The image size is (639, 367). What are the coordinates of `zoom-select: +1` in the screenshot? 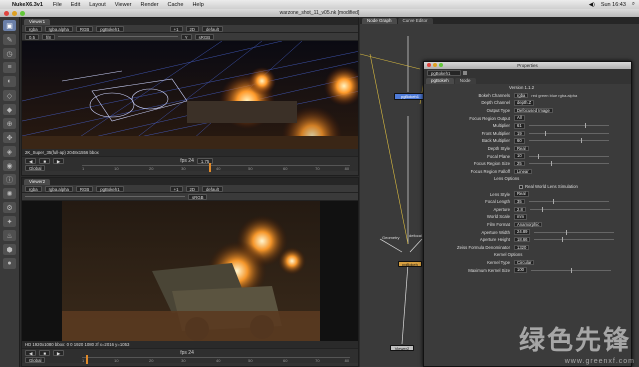 It's located at (176, 188).